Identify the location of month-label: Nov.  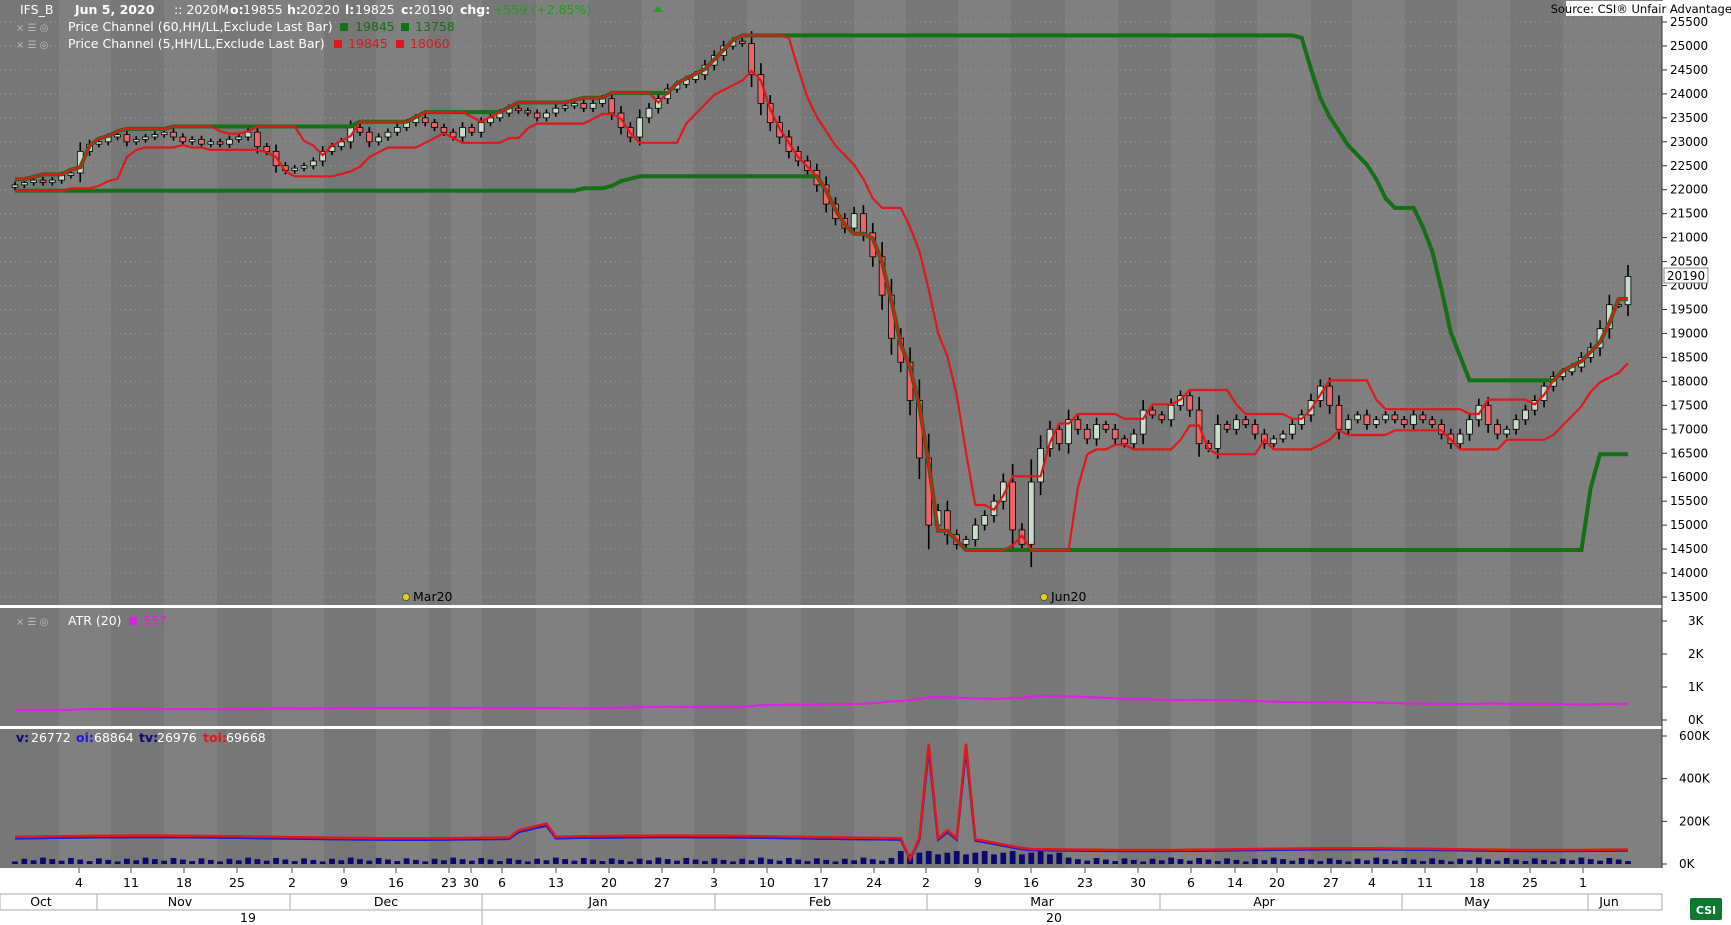
(180, 901).